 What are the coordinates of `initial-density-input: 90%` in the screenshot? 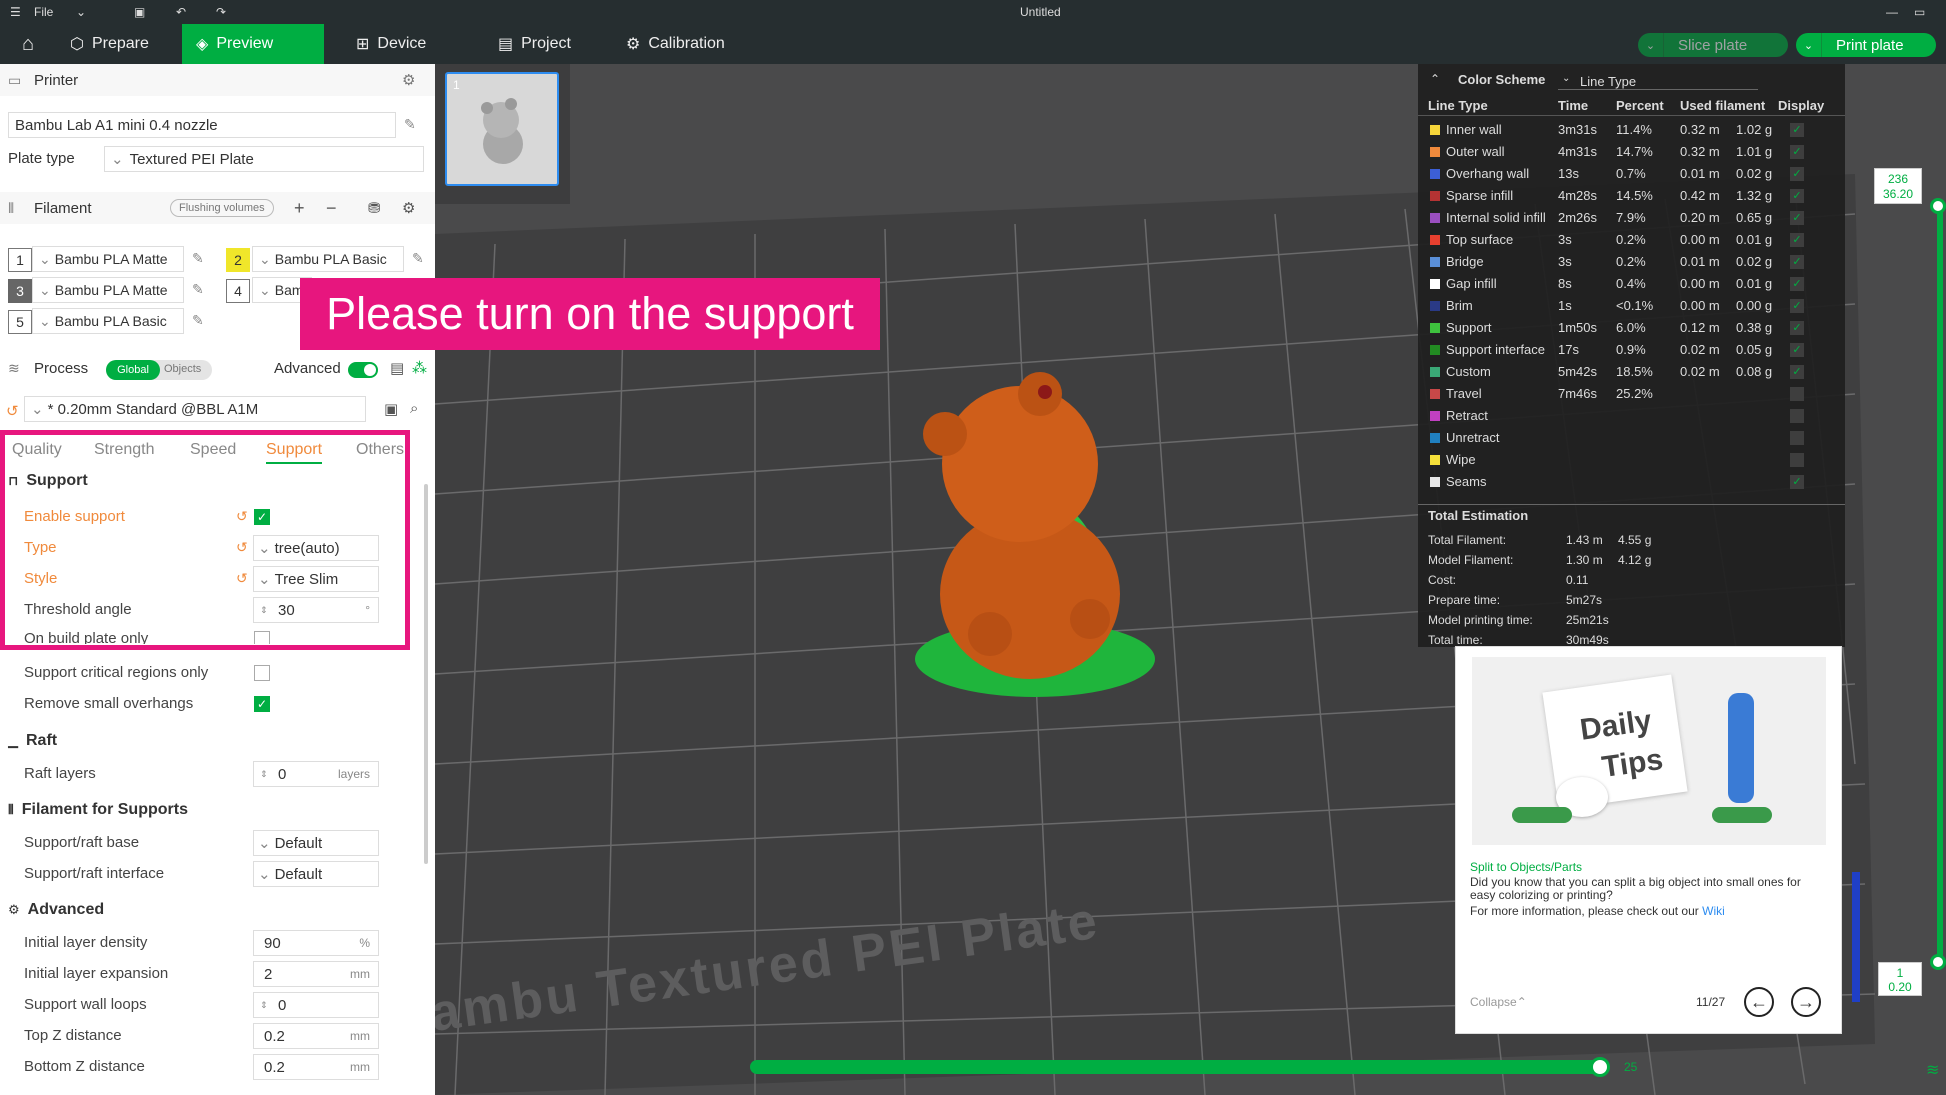 It's located at (316, 943).